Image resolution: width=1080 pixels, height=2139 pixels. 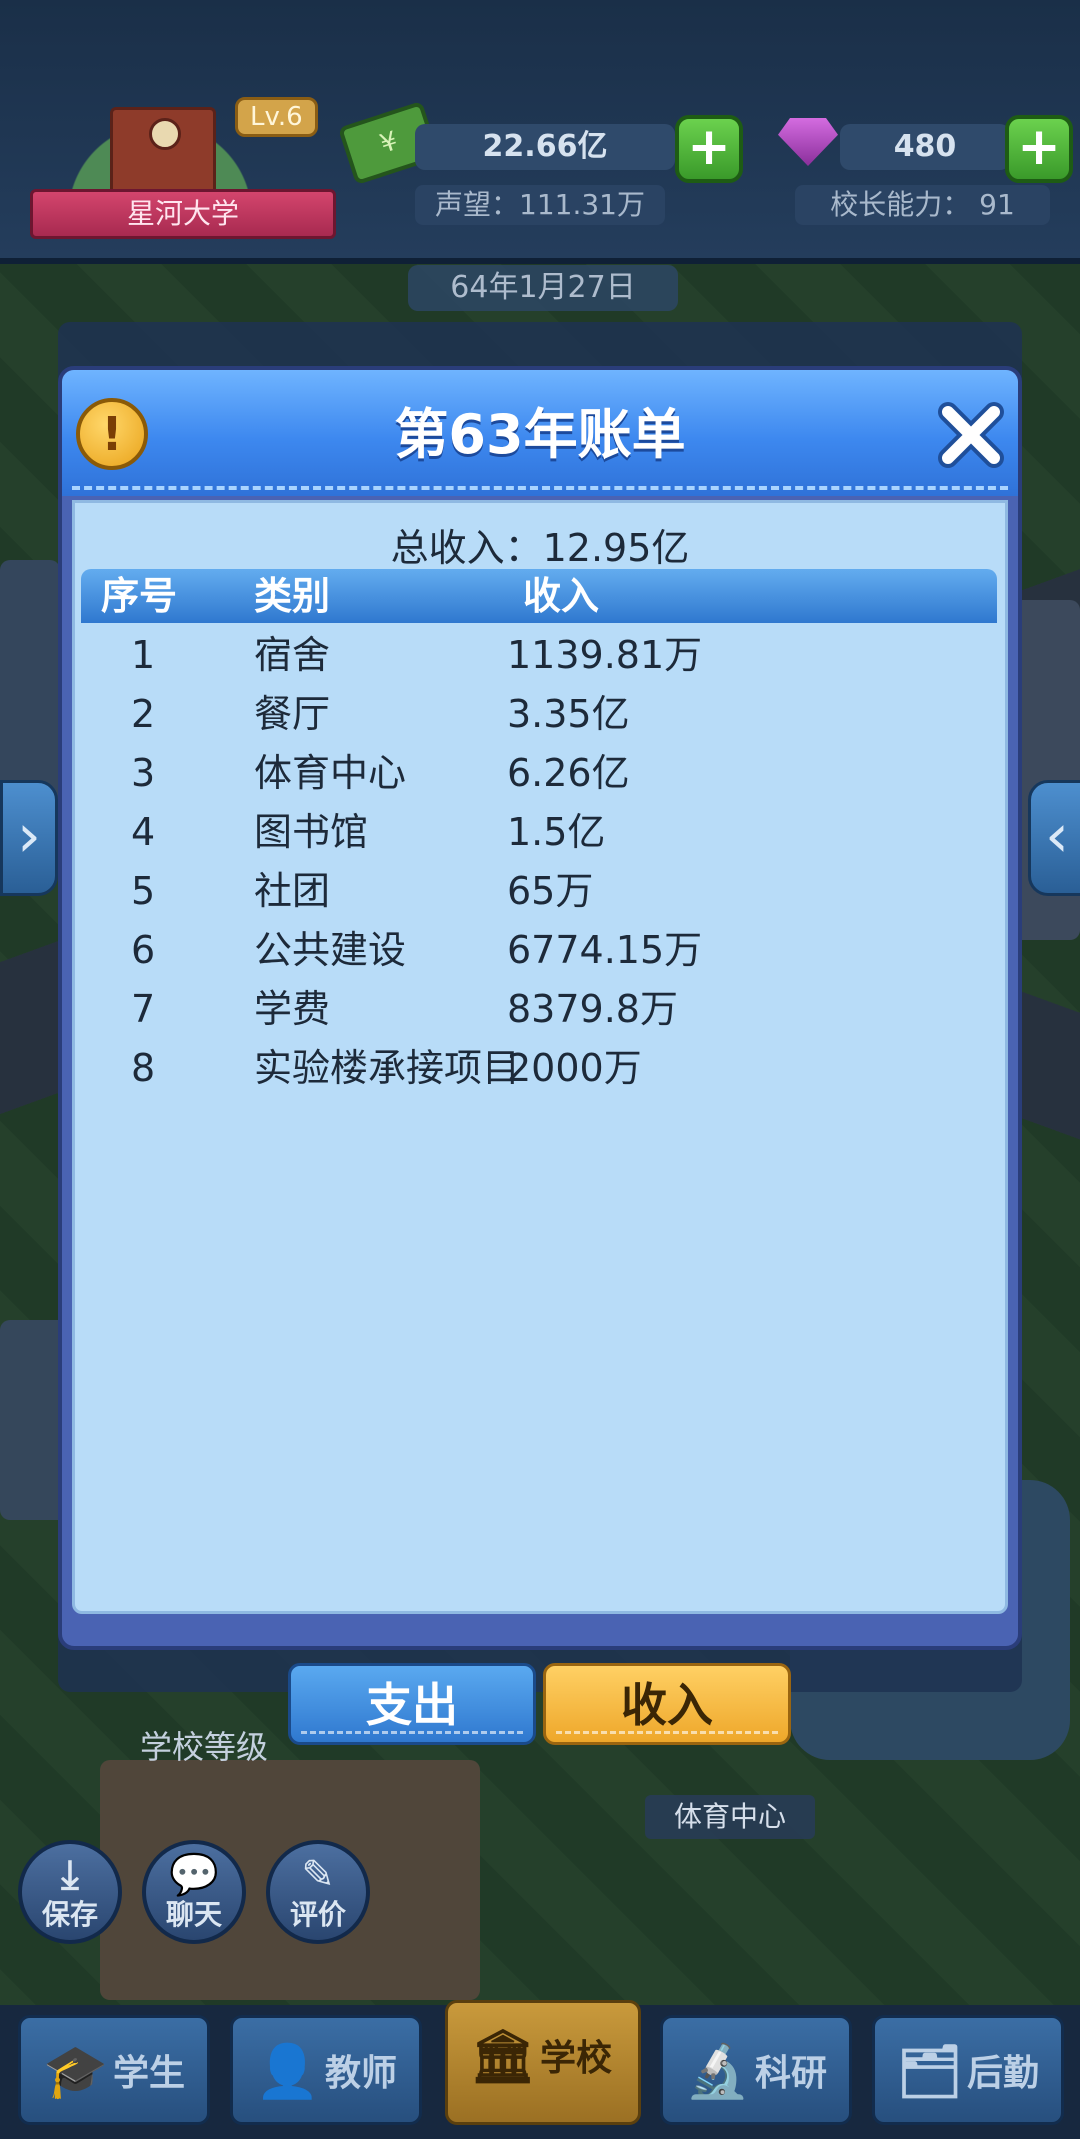 I want to click on row-category: 体育中心, so click(x=330, y=773).